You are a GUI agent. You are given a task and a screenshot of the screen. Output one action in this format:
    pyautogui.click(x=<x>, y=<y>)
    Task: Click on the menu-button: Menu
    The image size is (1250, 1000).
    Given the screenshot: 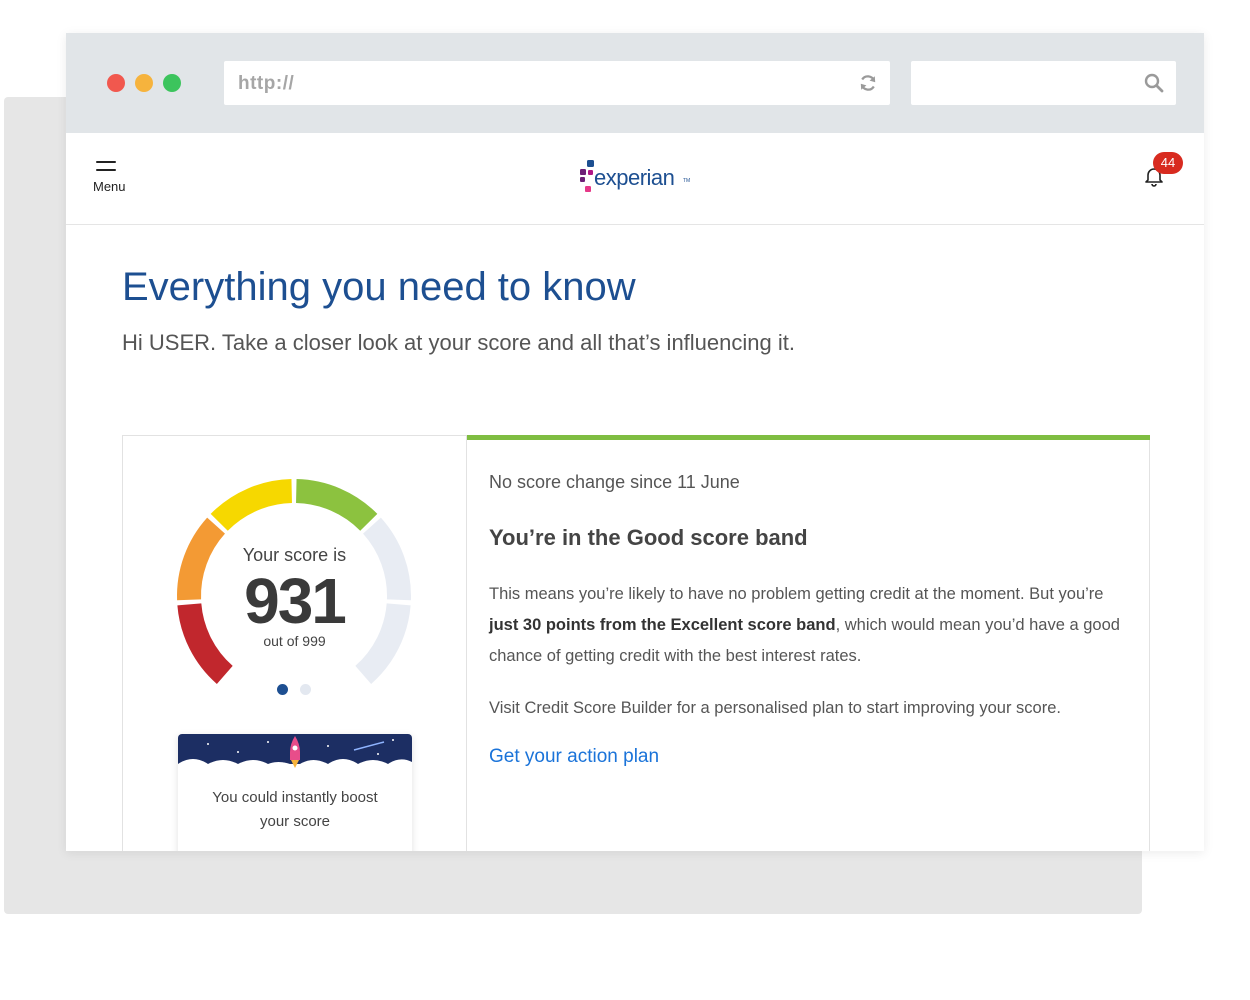 What is the action you would take?
    pyautogui.click(x=110, y=179)
    